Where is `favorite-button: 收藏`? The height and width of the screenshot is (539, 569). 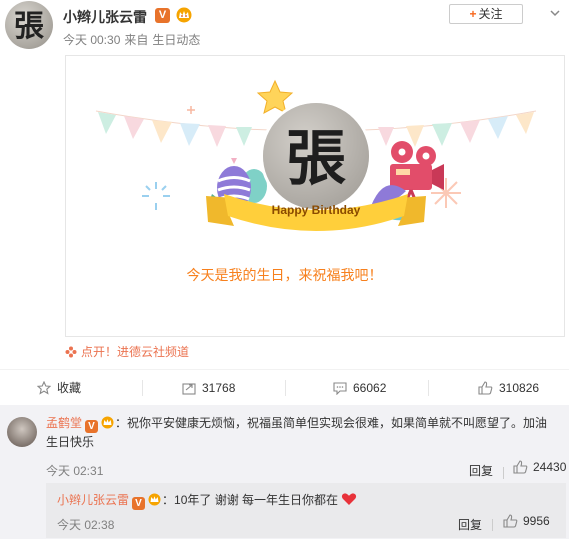 favorite-button: 收藏 is located at coordinates (59, 388).